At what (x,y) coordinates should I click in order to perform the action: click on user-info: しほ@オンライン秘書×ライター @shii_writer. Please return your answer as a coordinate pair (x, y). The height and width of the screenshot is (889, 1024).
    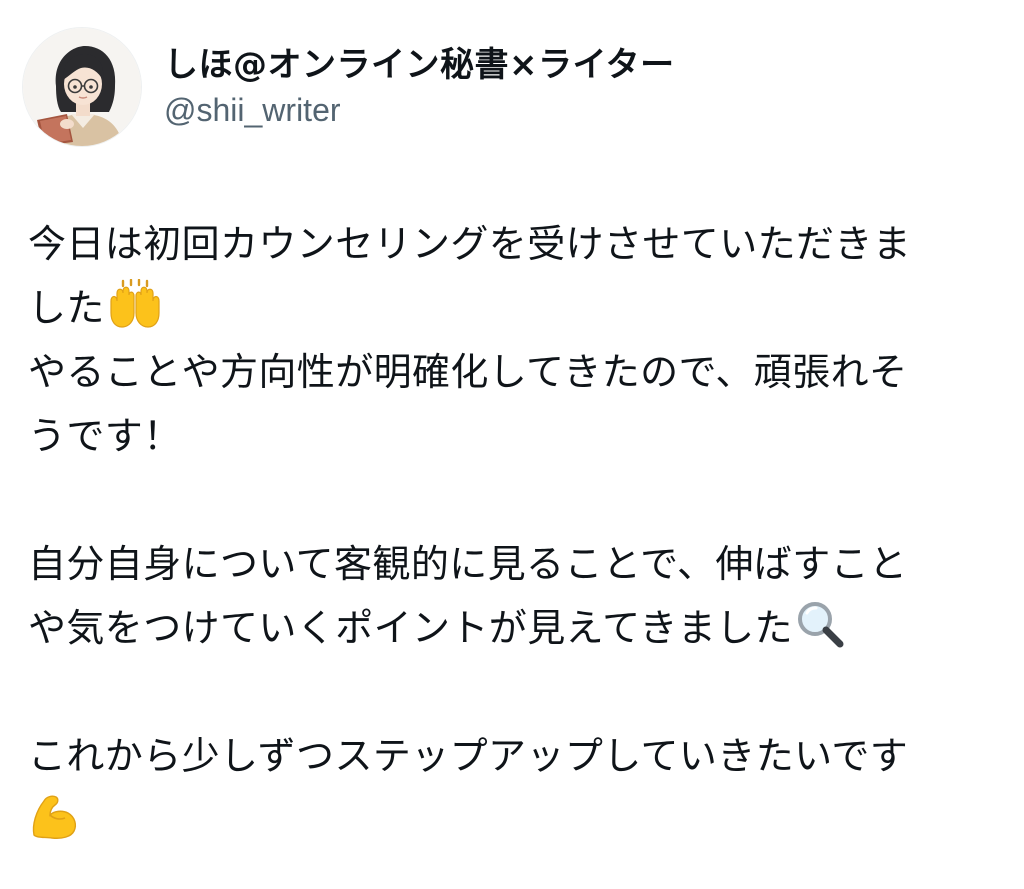
    Looking at the image, I should click on (419, 87).